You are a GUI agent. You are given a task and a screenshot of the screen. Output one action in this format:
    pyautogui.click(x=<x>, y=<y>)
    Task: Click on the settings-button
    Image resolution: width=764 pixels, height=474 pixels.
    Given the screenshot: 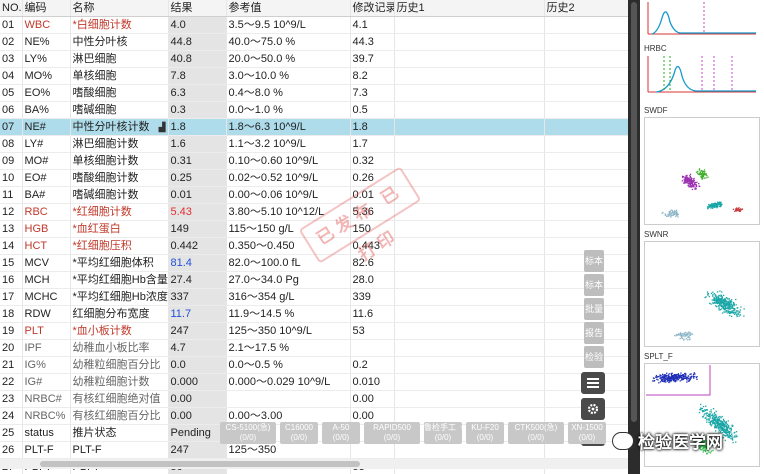 What is the action you would take?
    pyautogui.click(x=593, y=409)
    